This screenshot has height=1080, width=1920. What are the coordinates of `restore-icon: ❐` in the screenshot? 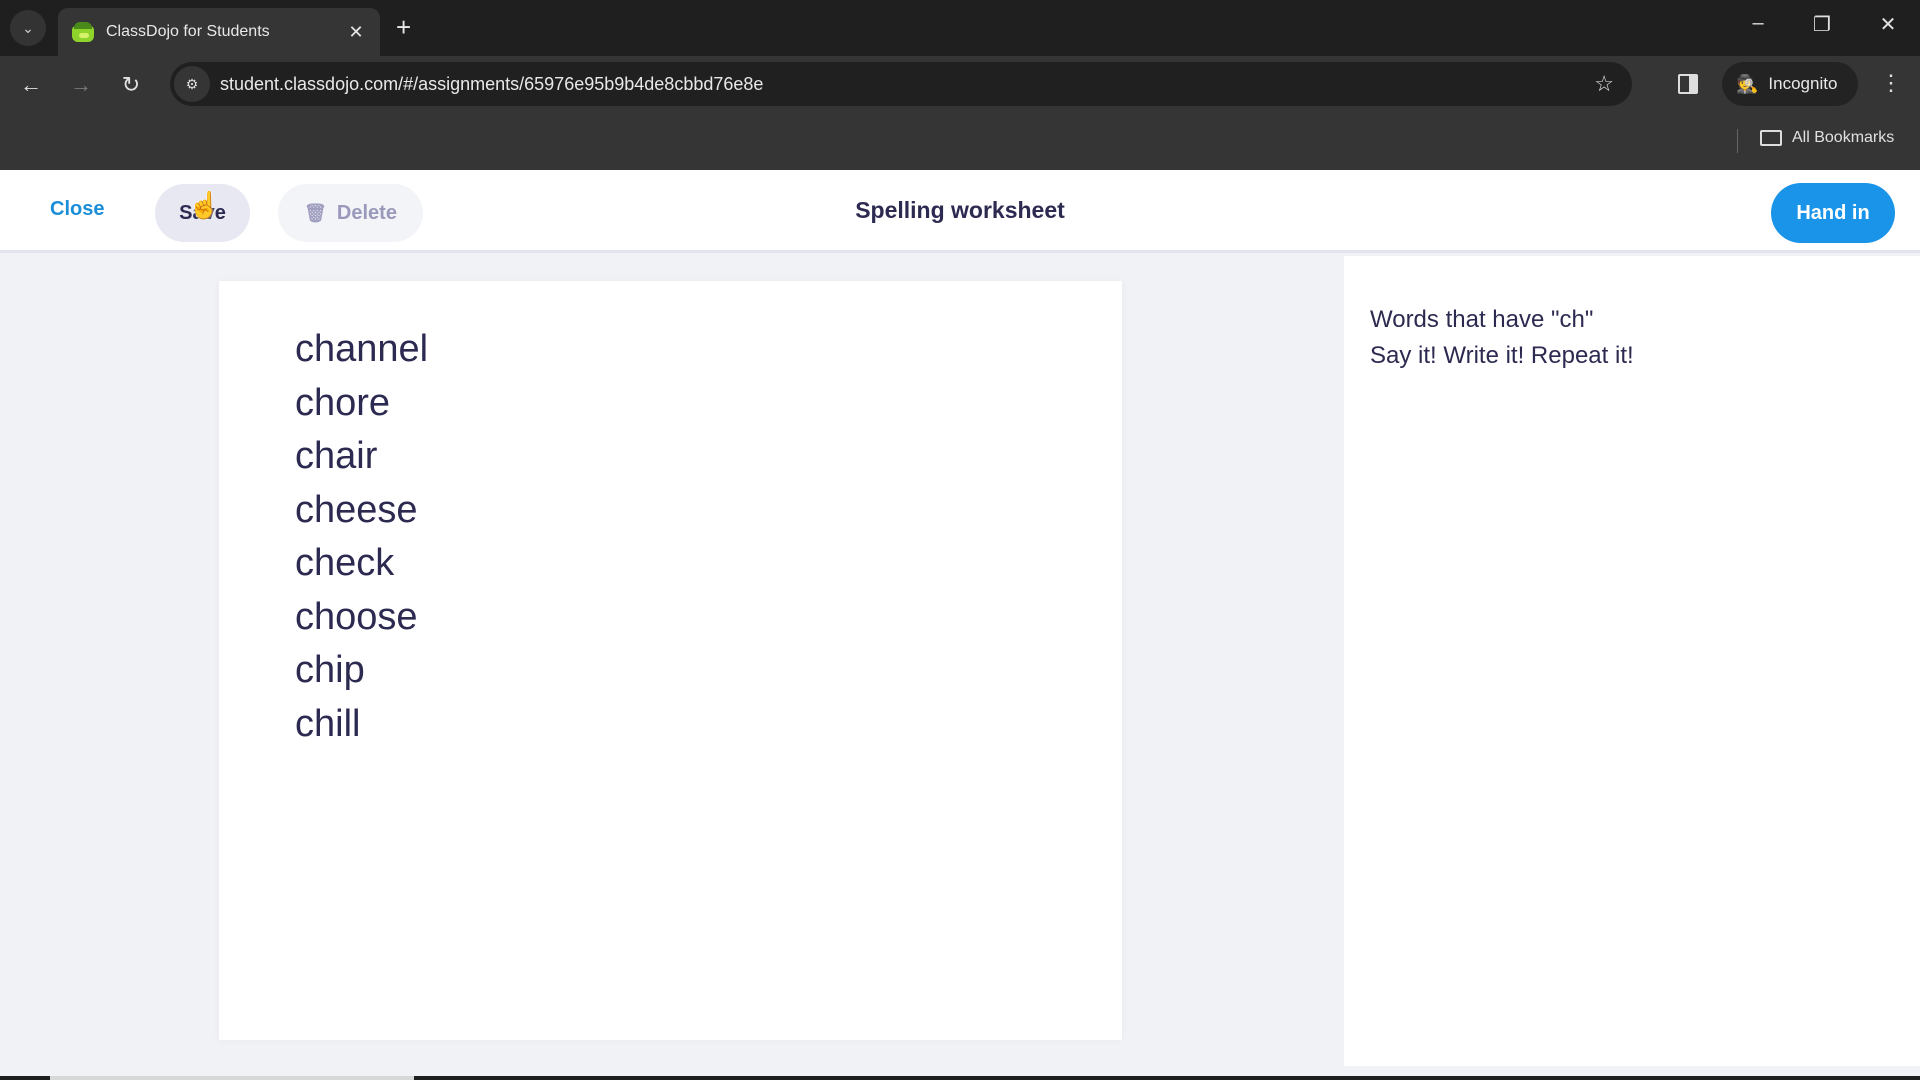 It's located at (1822, 24).